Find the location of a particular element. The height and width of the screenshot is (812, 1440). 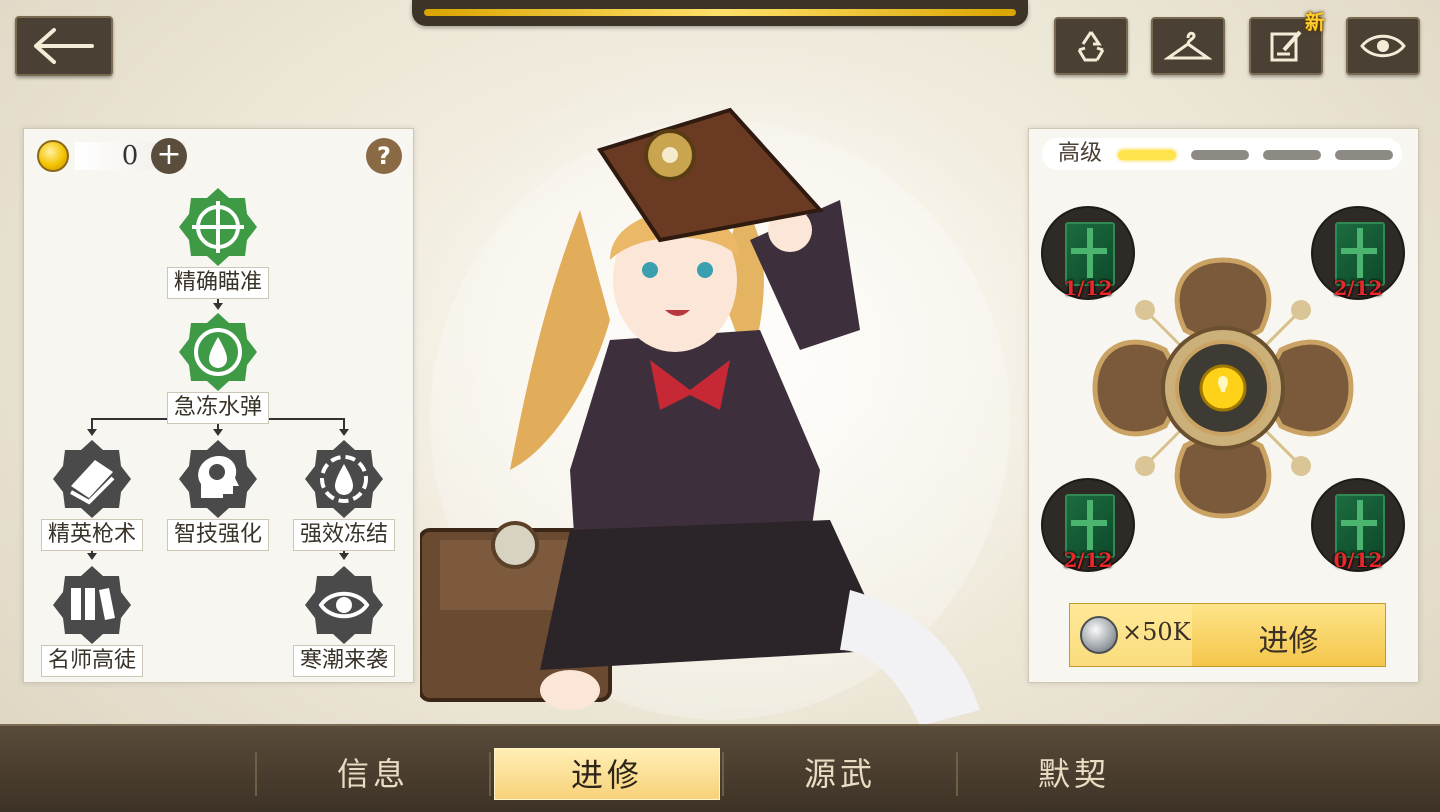

skill-node-cold-wave: 寒潮来袭 is located at coordinates (344, 619).